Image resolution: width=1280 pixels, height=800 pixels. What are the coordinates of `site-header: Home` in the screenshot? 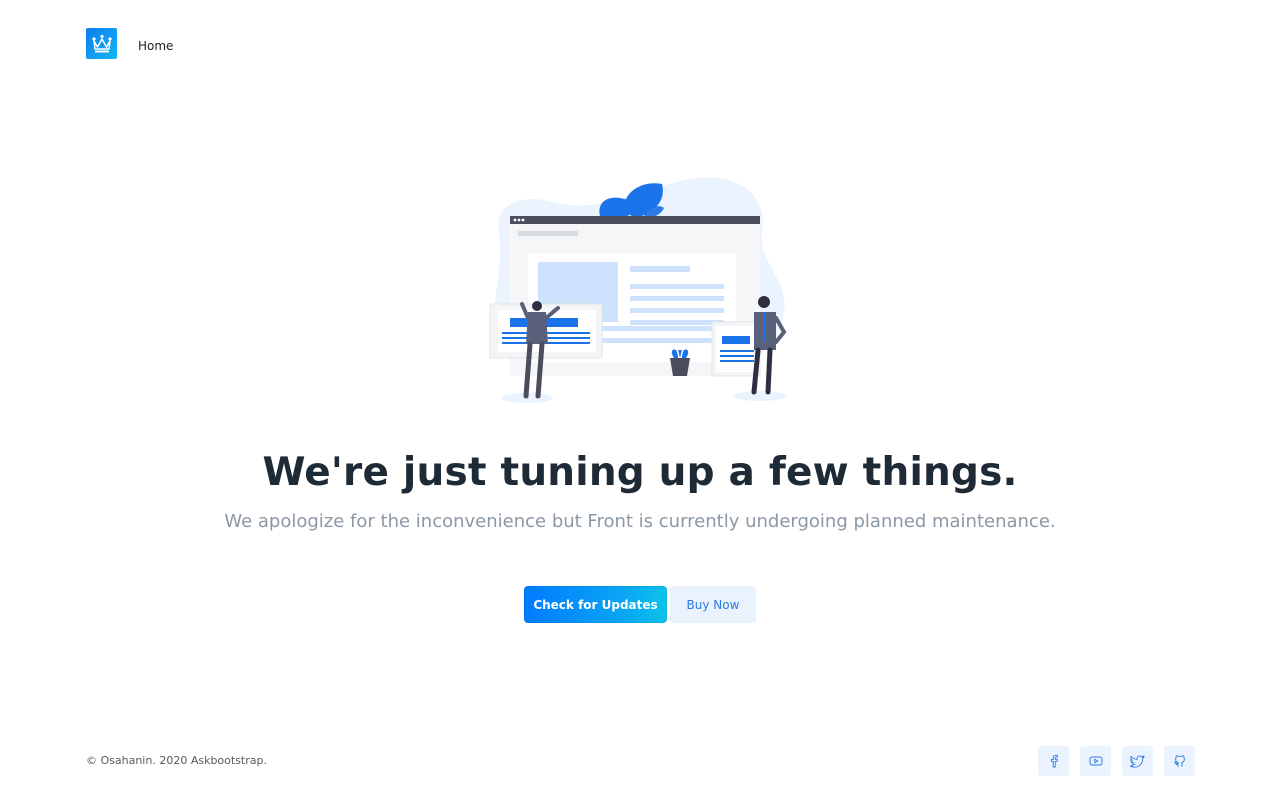 It's located at (129, 43).